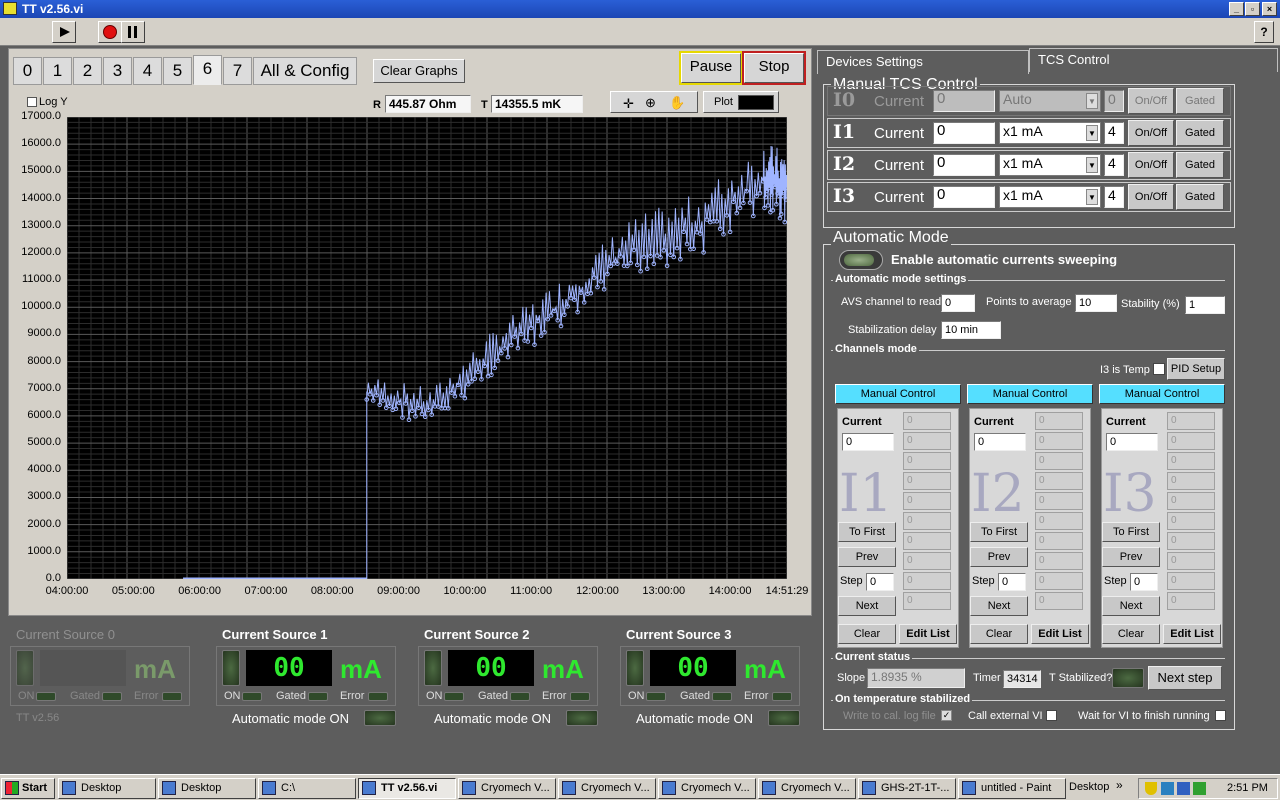 The height and width of the screenshot is (800, 1280). I want to click on tab-0: 0, so click(27, 71).